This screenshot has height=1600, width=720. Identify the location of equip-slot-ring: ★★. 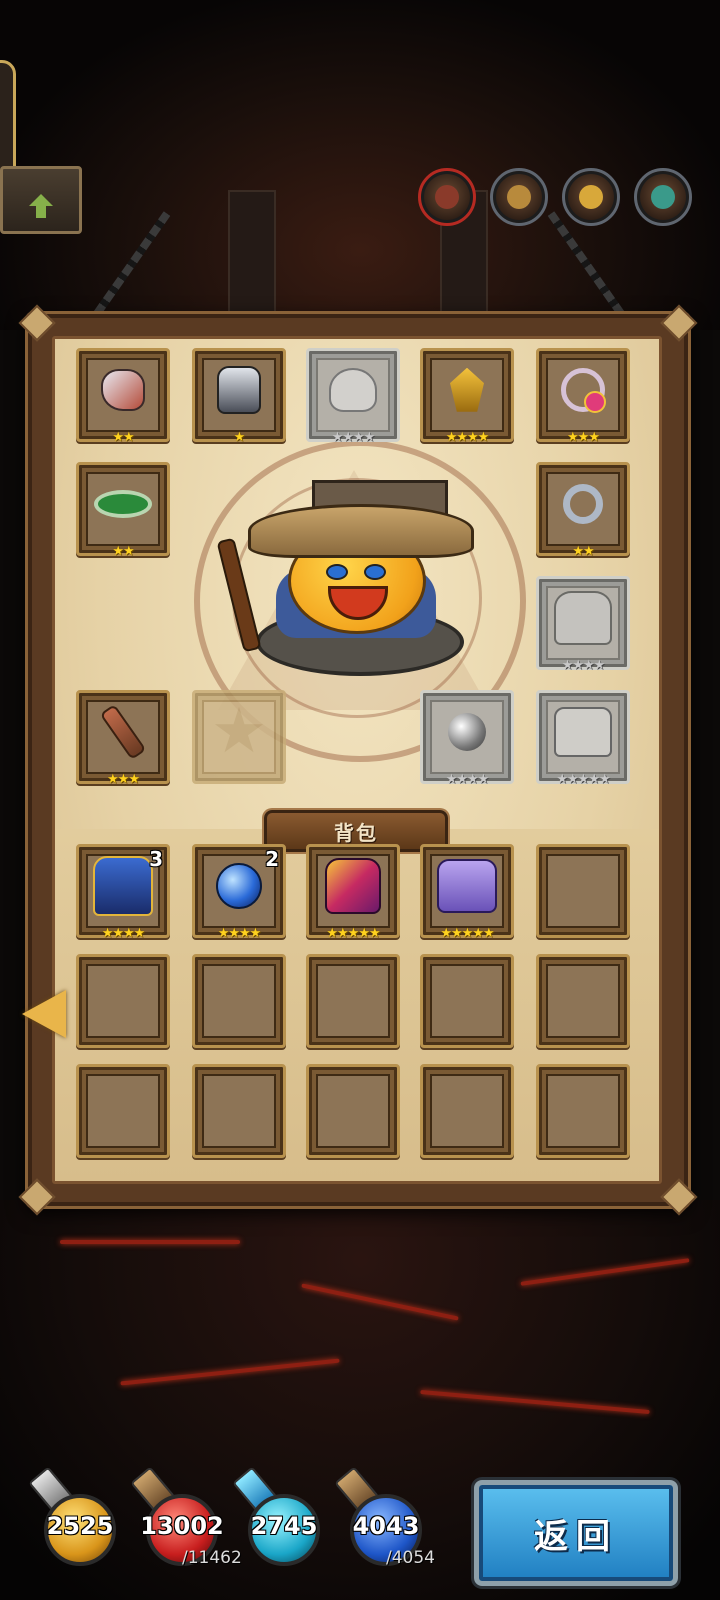
(583, 510).